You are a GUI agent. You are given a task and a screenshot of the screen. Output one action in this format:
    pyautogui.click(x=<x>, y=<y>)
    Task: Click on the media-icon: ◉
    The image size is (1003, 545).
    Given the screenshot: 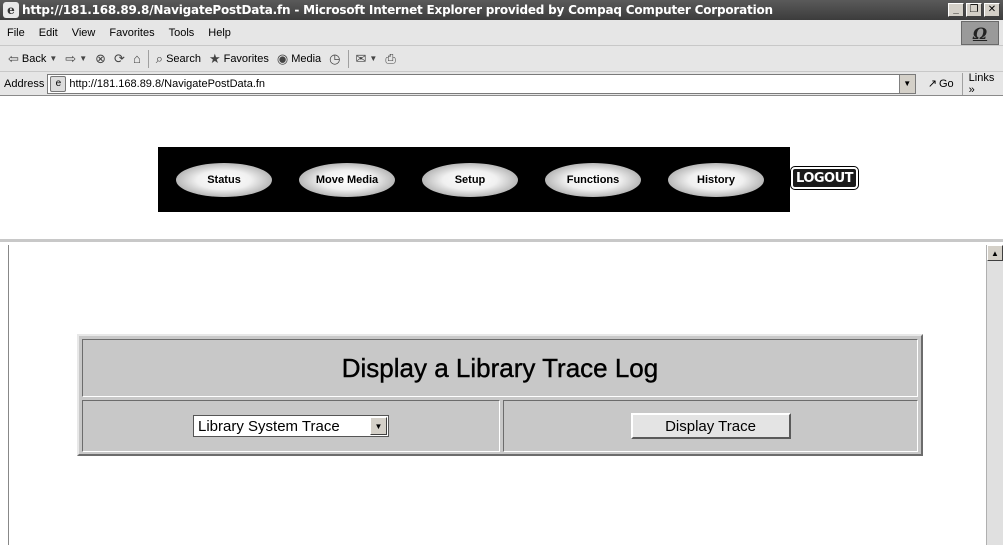 What is the action you would take?
    pyautogui.click(x=282, y=58)
    